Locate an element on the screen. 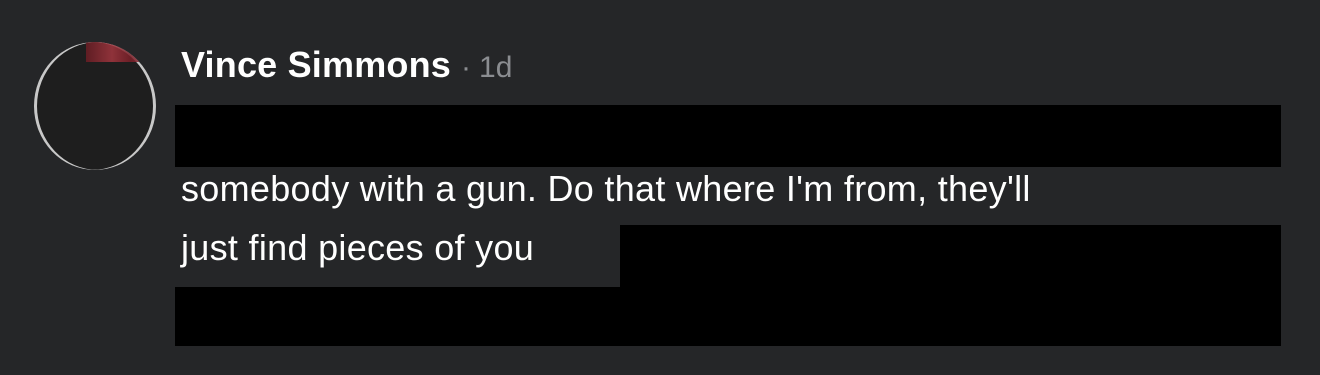 This screenshot has width=1320, height=375. comment-text-line: just find pieces of you is located at coordinates (358, 247).